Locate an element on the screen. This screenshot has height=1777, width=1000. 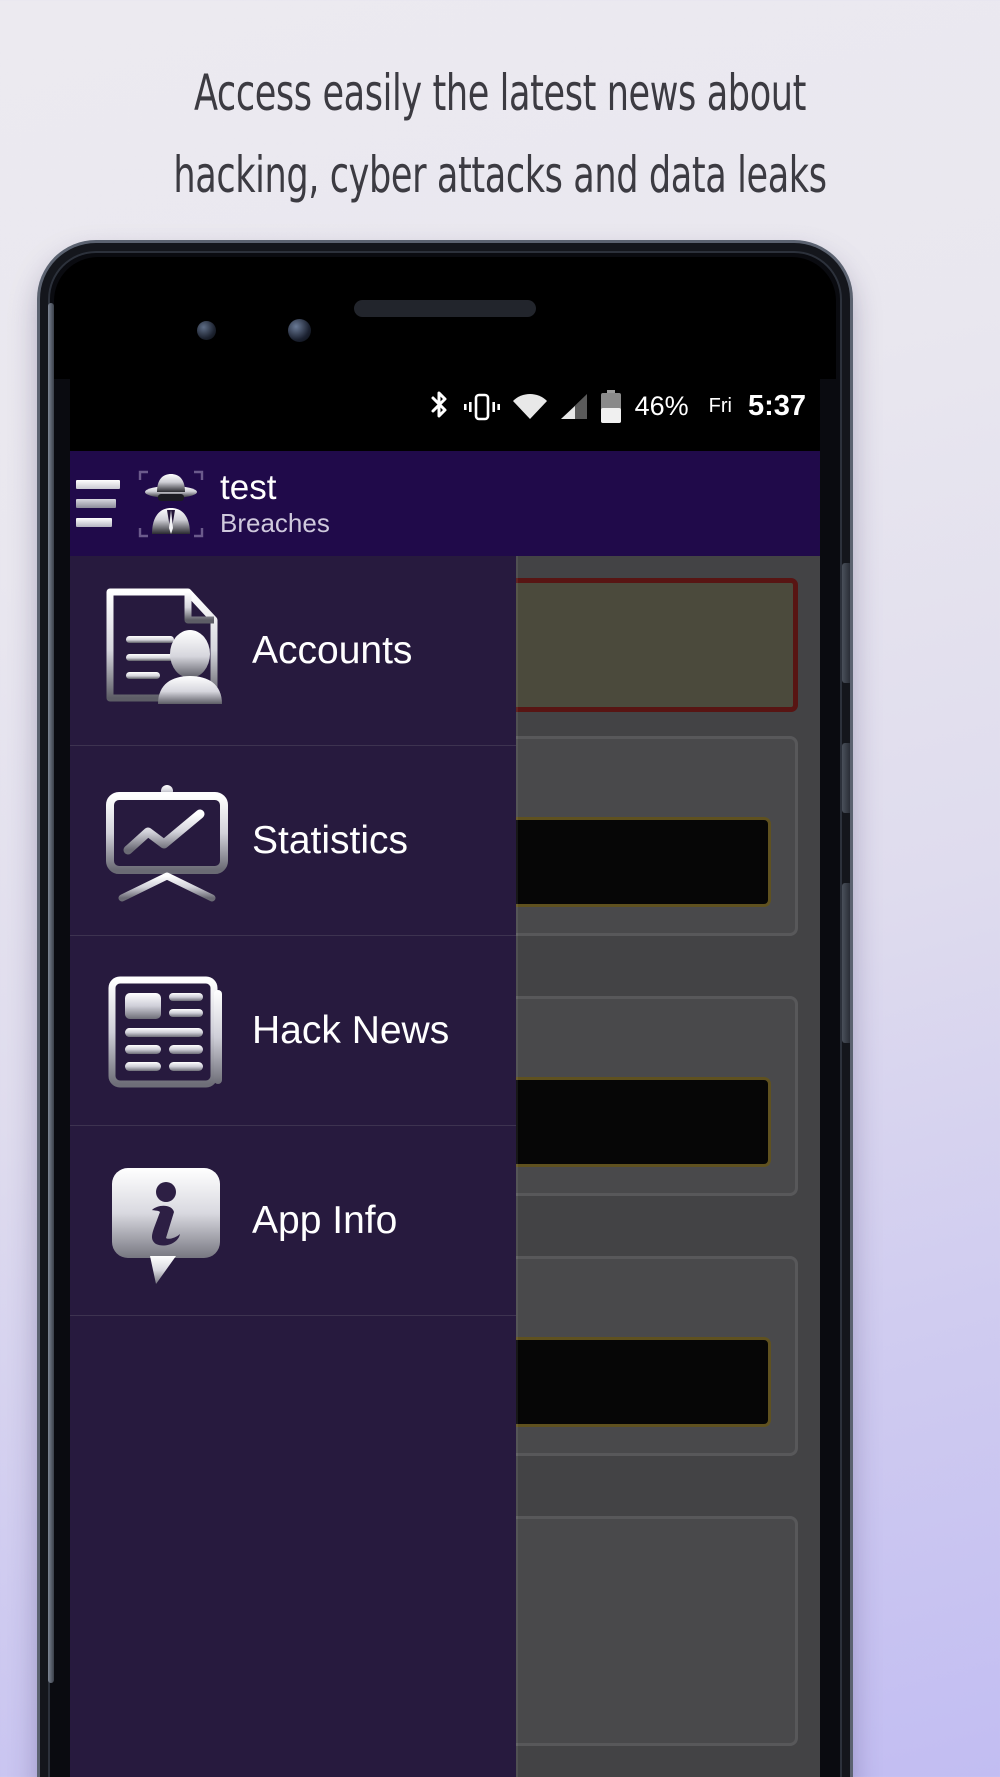
vibrate-icon is located at coordinates (482, 407).